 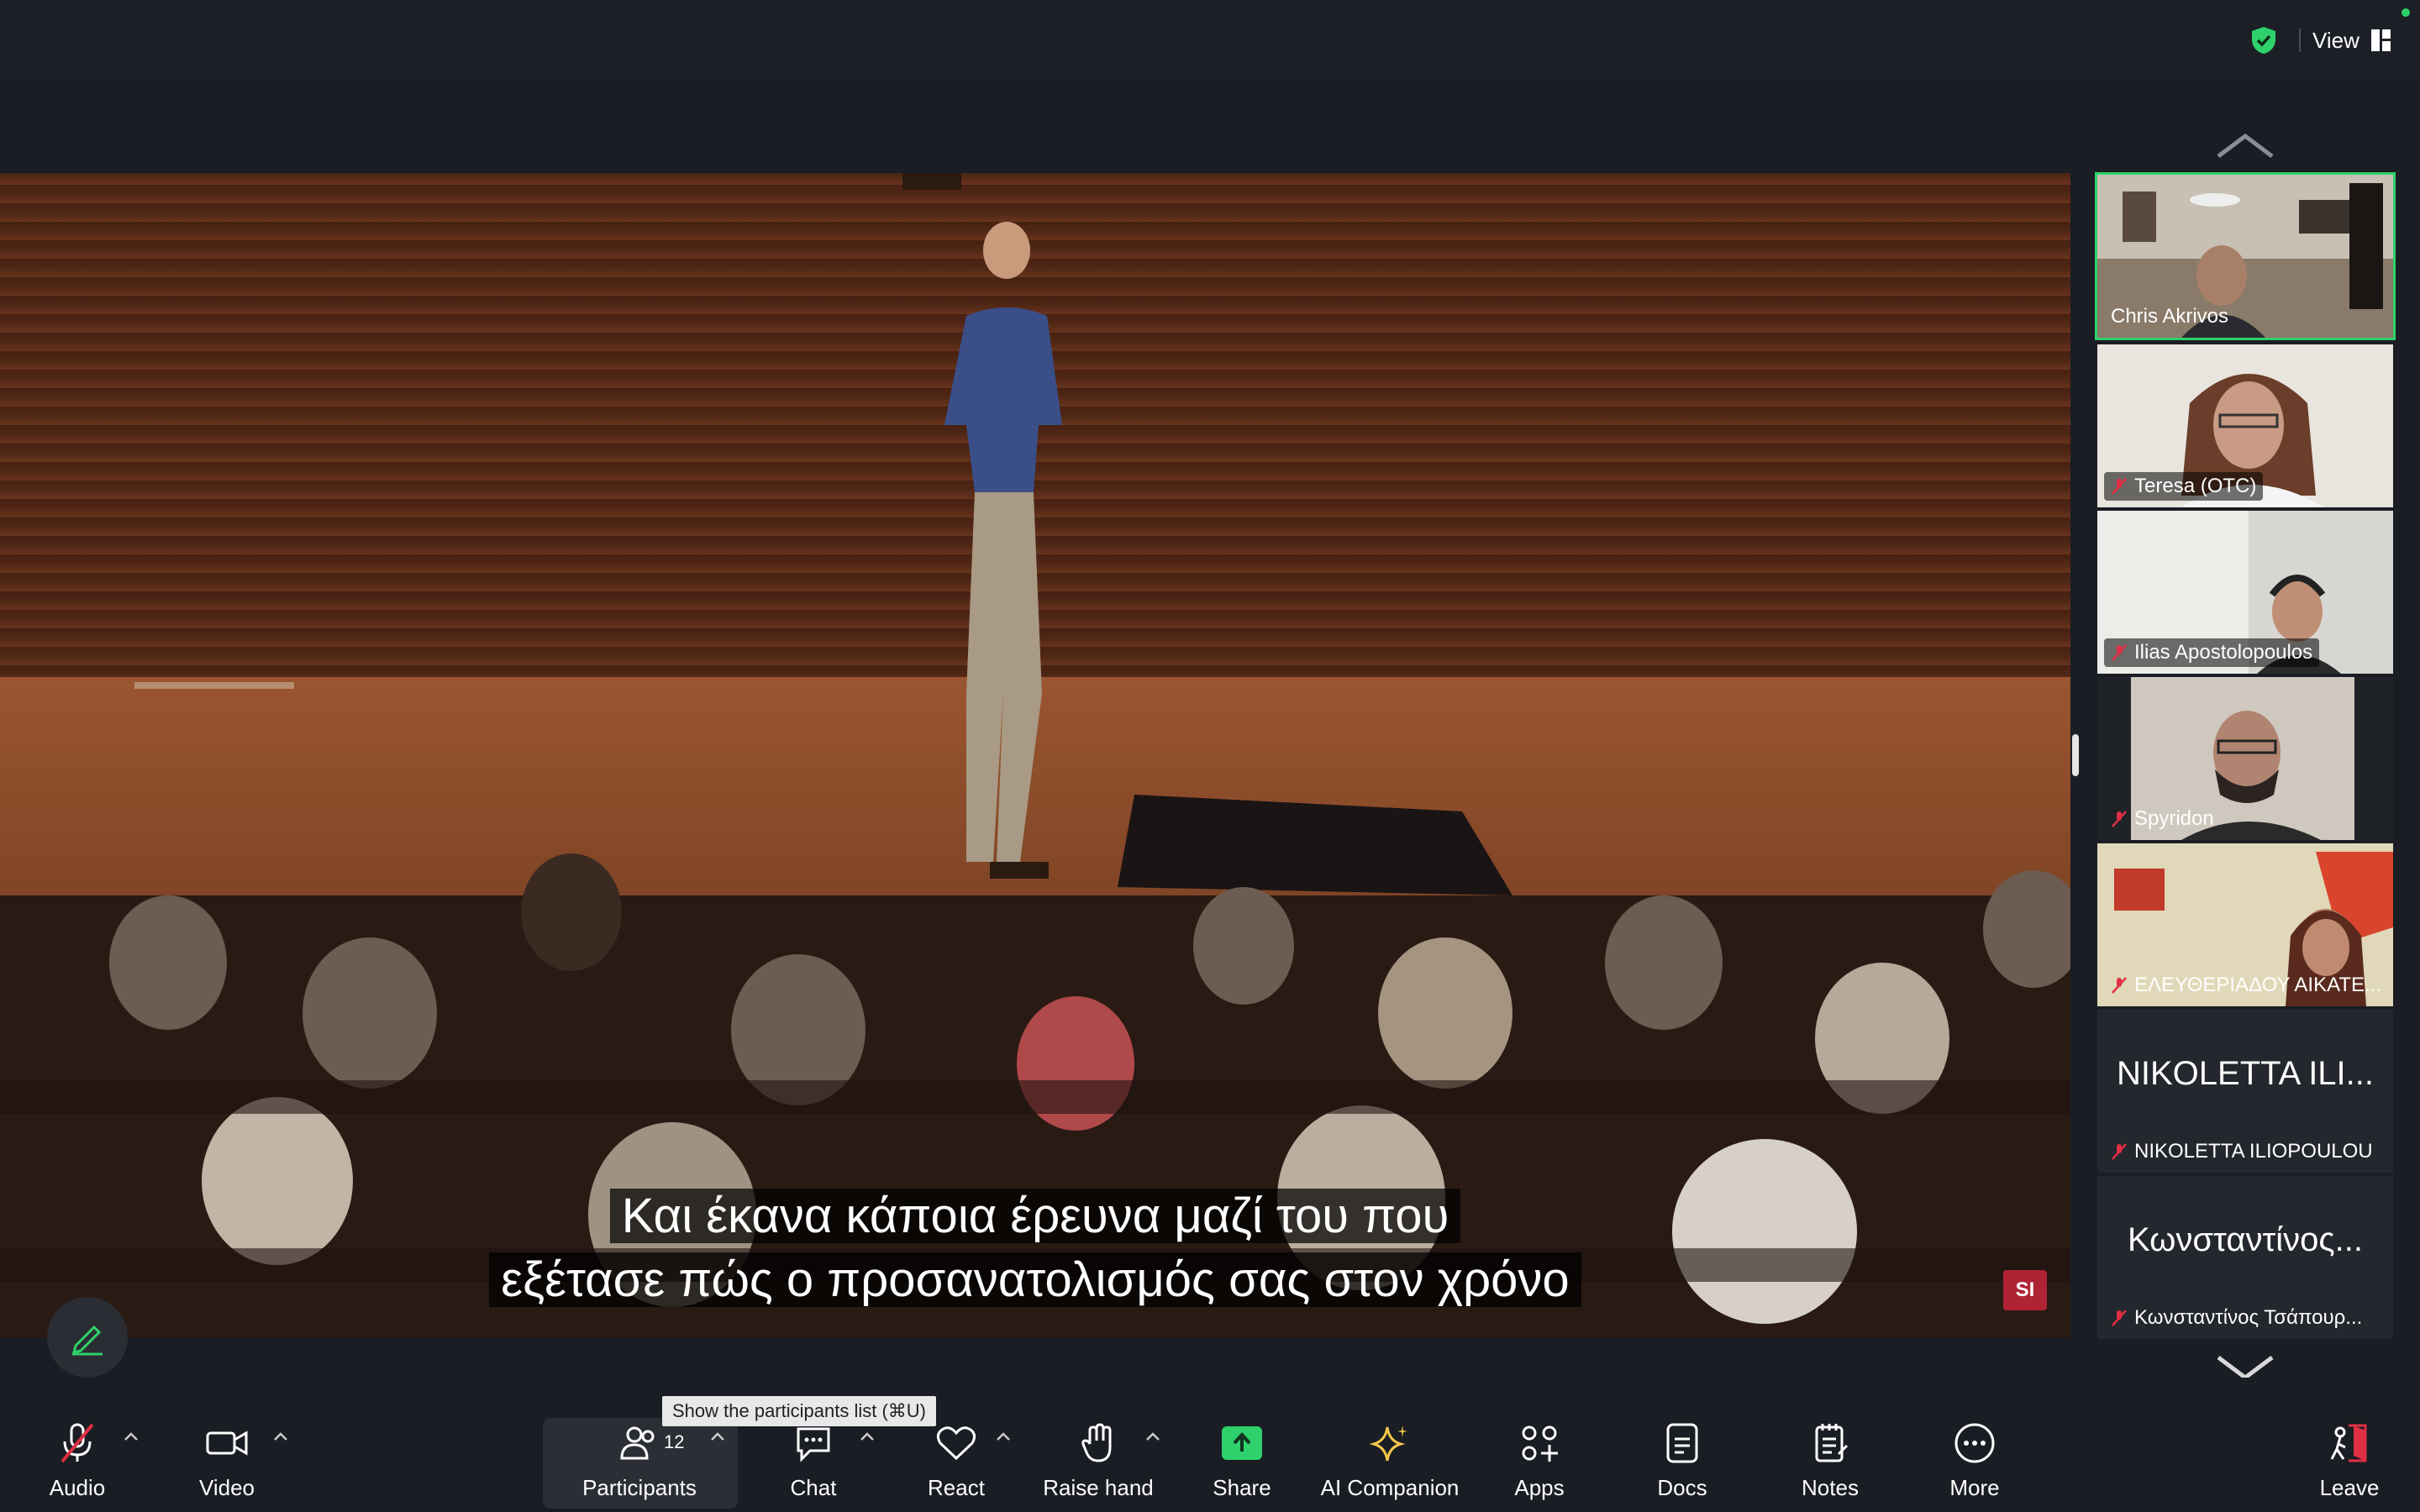 What do you see at coordinates (1975, 1487) in the screenshot?
I see `more-label: More` at bounding box center [1975, 1487].